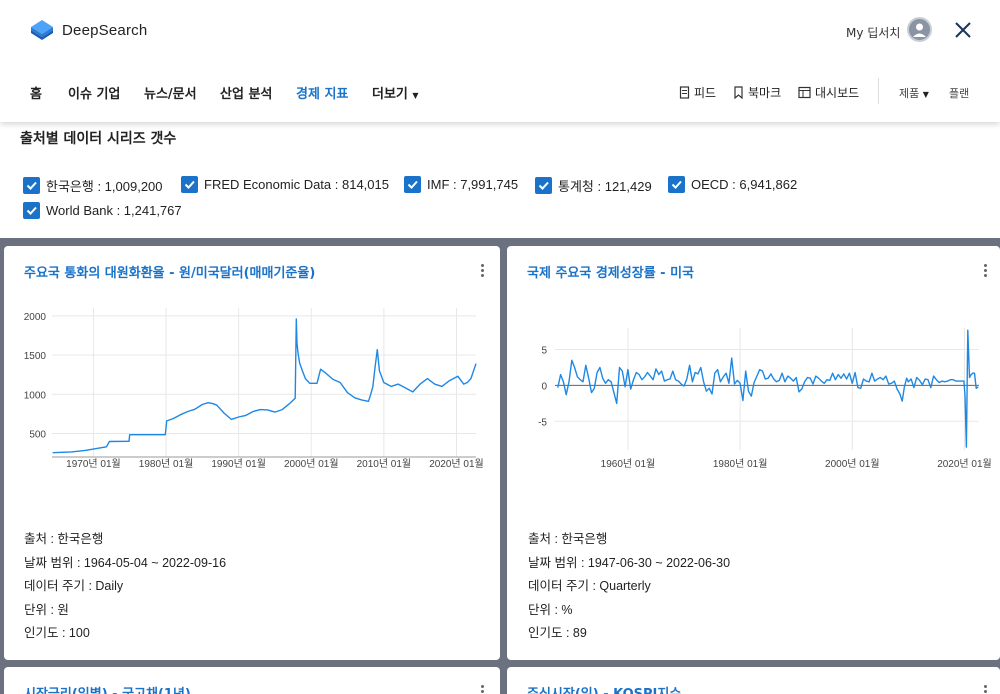 This screenshot has width=1000, height=694. I want to click on card-title: 국제 주요국 경제성장률 - 미국, so click(610, 271).